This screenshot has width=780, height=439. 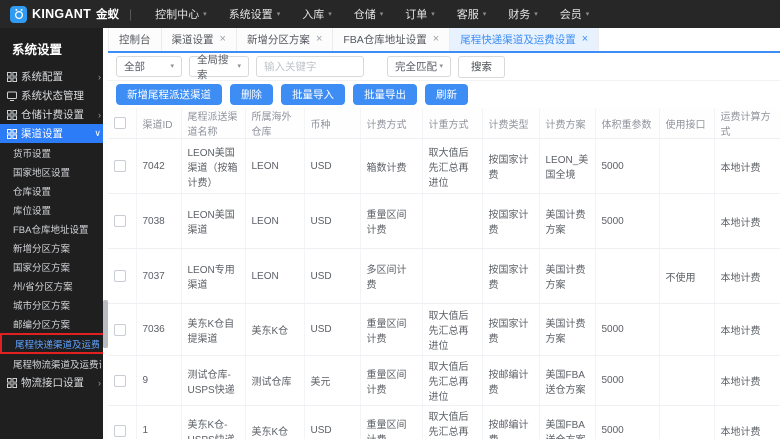 I want to click on sidebar-item-warehouse: 仓库设置, so click(x=54, y=190).